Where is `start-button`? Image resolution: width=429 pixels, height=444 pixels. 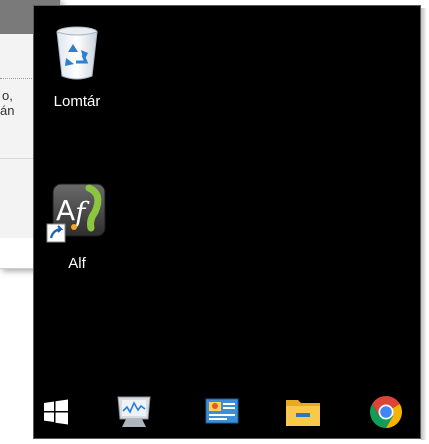 start-button is located at coordinates (56, 412).